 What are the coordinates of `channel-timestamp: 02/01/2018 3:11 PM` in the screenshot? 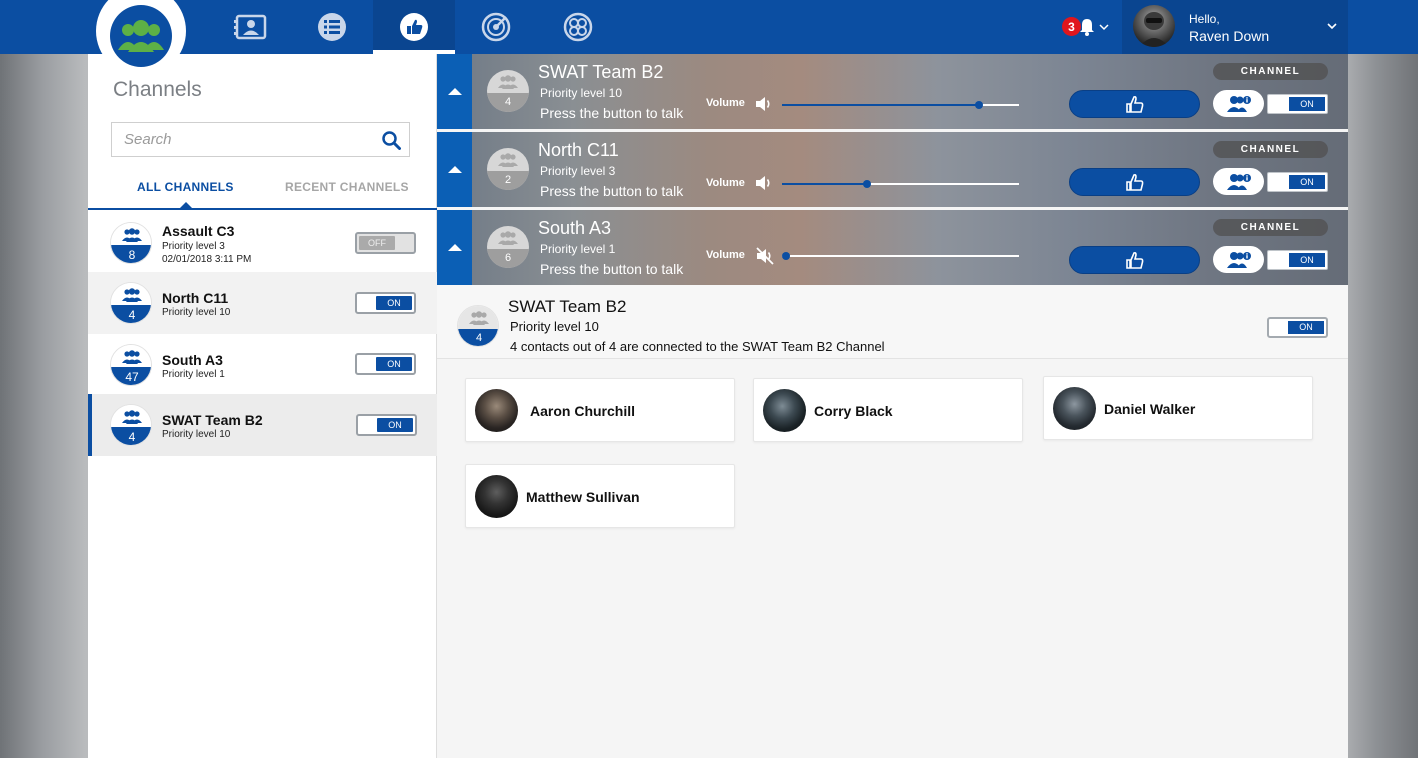 It's located at (207, 259).